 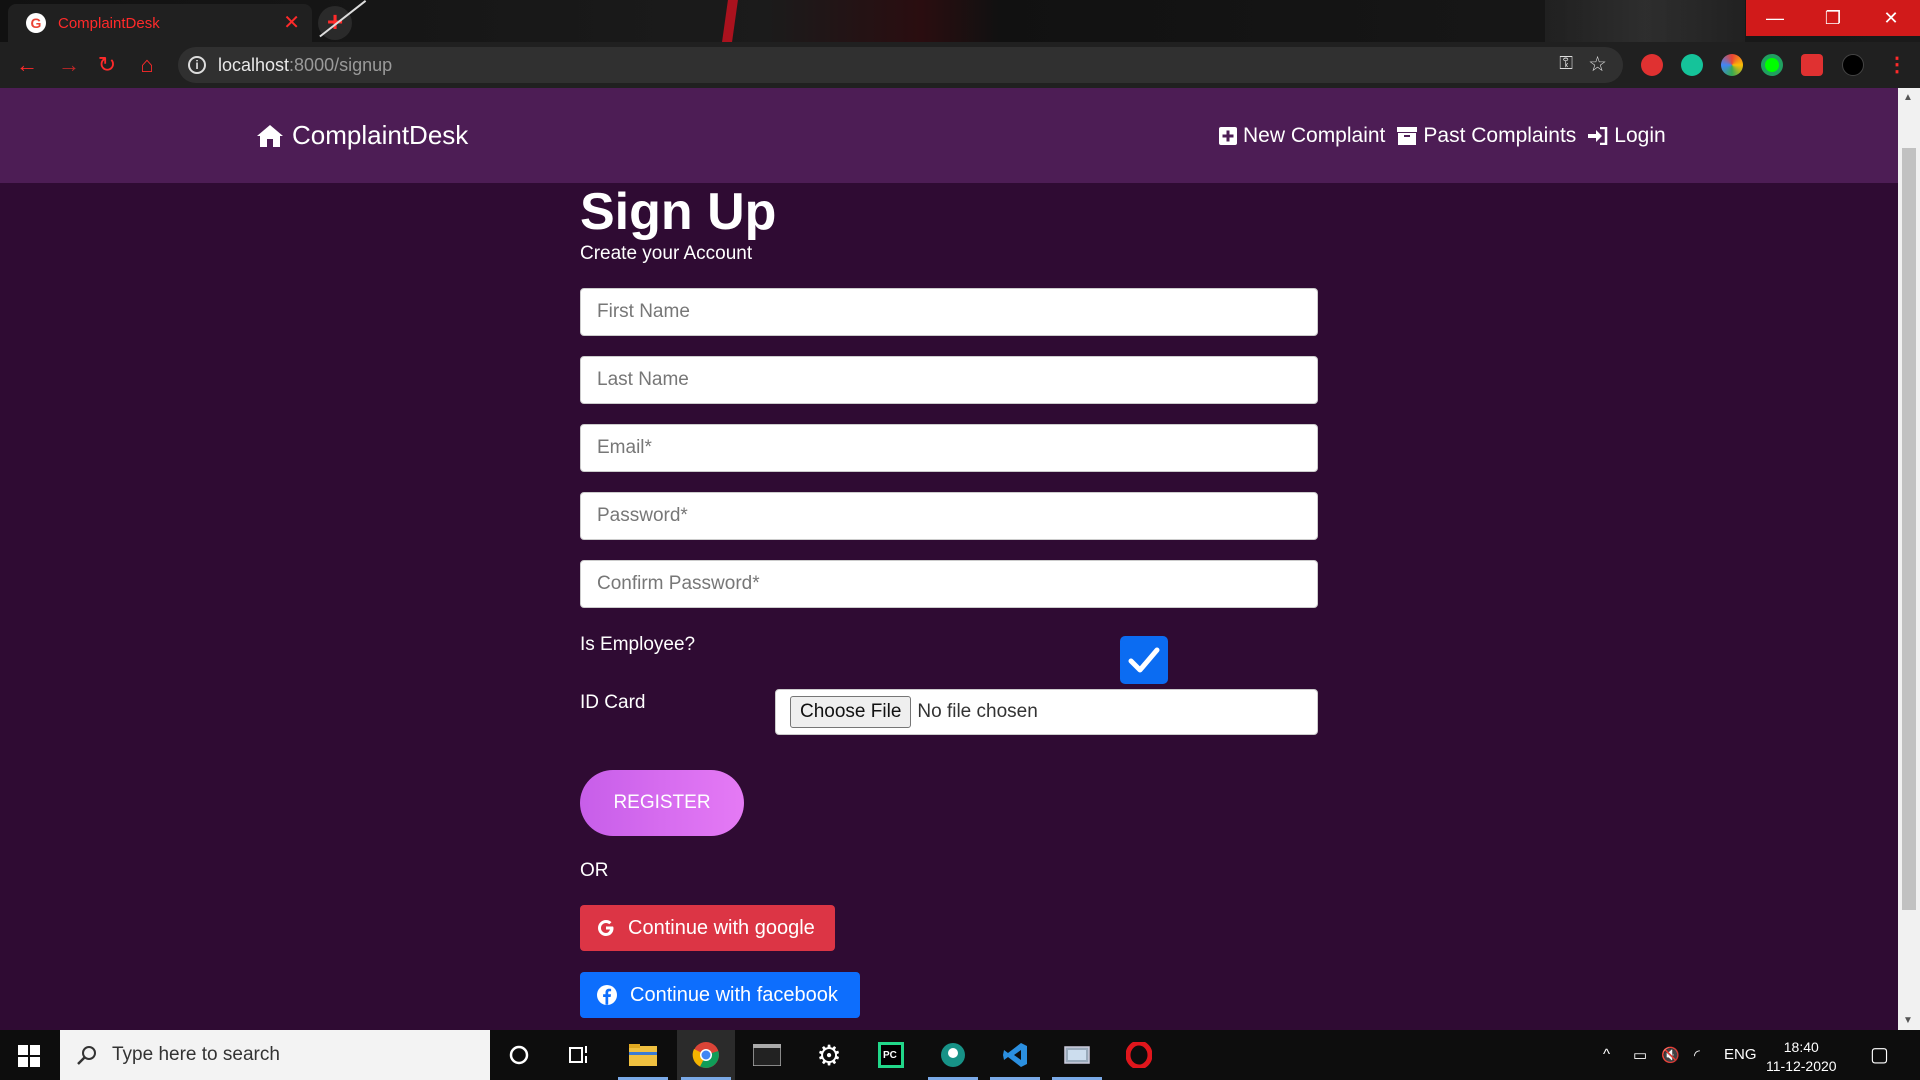 What do you see at coordinates (1640, 135) in the screenshot?
I see `nav-login-label: Login` at bounding box center [1640, 135].